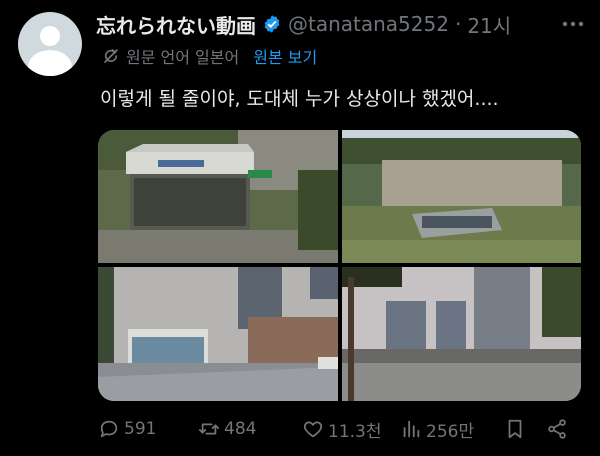 This screenshot has height=456, width=600. I want to click on show-original-link: 원본 보기, so click(285, 56).